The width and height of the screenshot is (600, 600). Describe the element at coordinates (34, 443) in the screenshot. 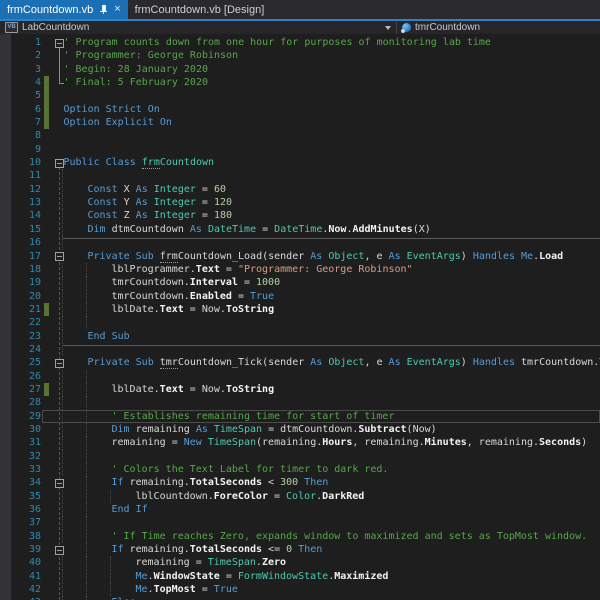

I see `line-number: 31` at that location.